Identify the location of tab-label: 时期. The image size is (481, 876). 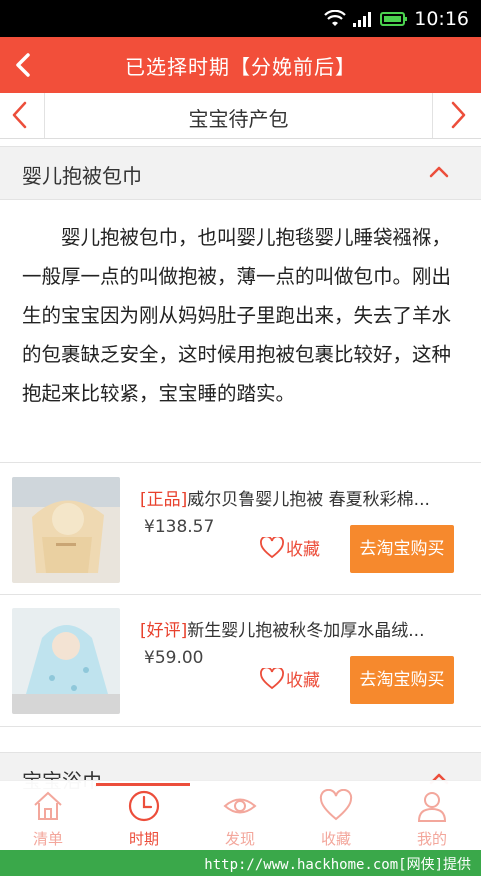
(143, 839).